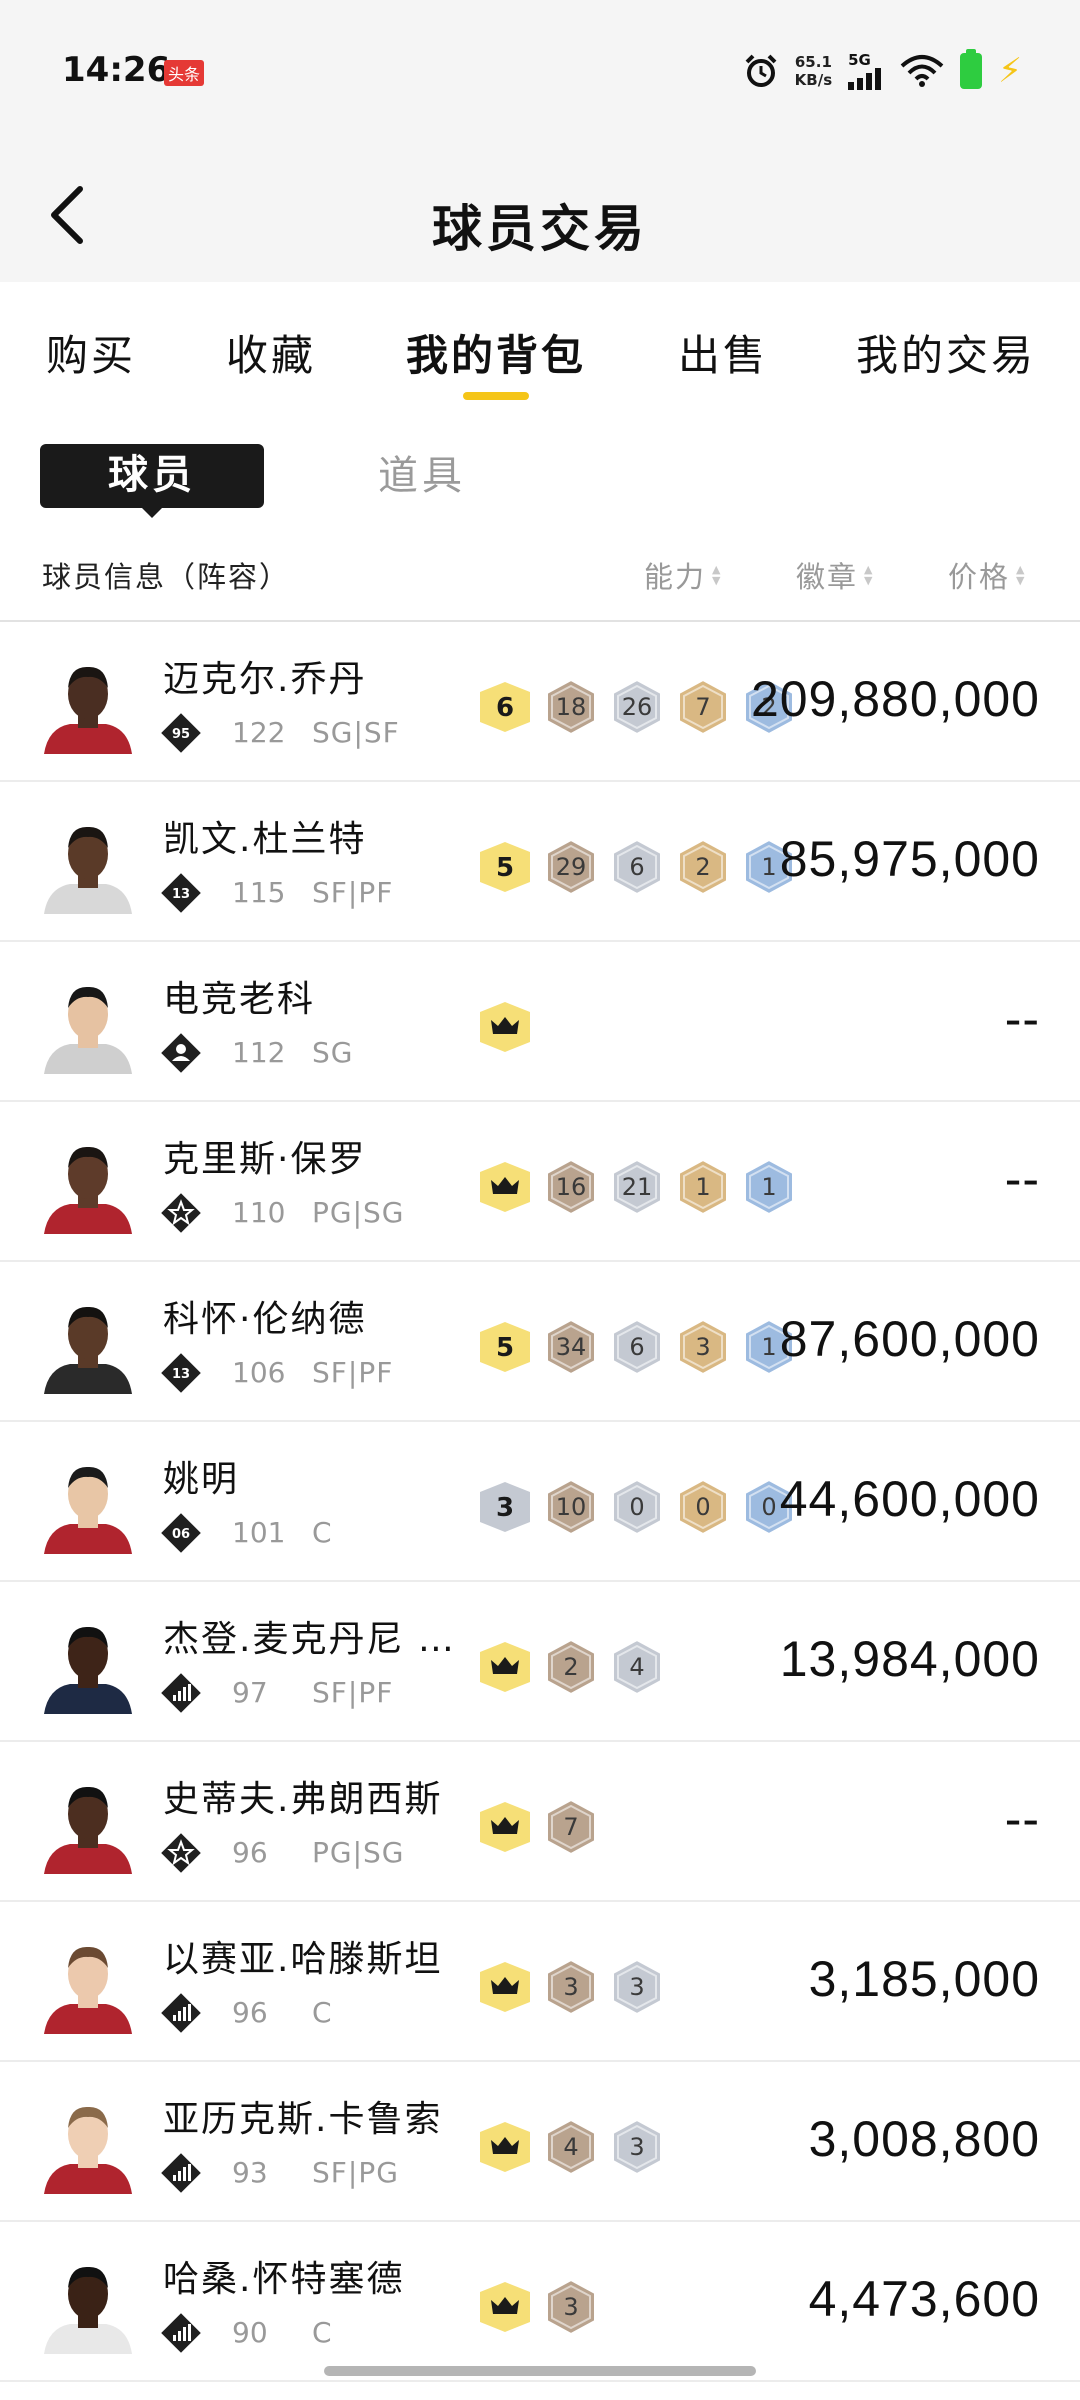  Describe the element at coordinates (540, 2142) in the screenshot. I see `player-row: 亚历克斯.卡鲁索 93 SF|PG 4 3 3,008,800` at that location.